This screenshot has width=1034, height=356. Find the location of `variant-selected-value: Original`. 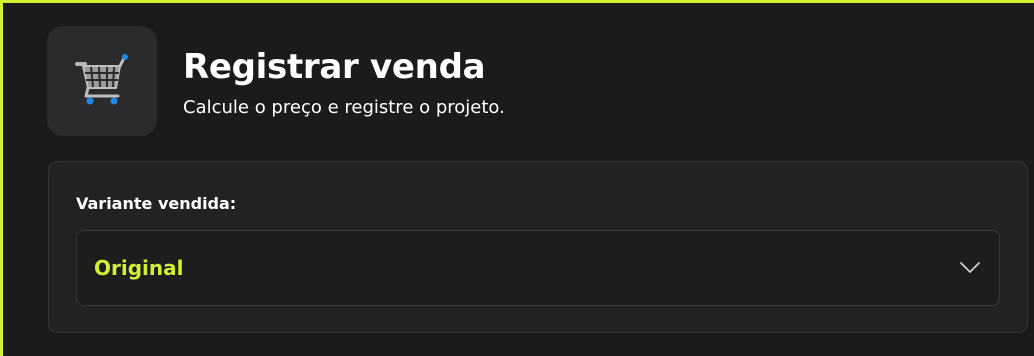

variant-selected-value: Original is located at coordinates (139, 268).